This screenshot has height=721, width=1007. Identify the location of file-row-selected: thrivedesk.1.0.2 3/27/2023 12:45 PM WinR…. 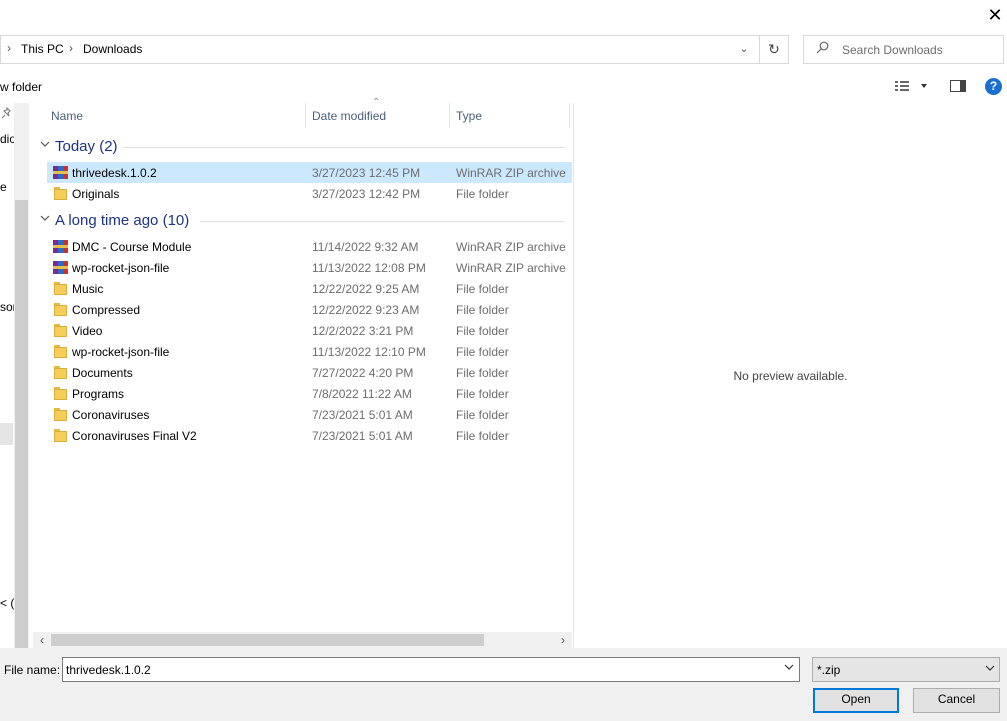
(309, 172).